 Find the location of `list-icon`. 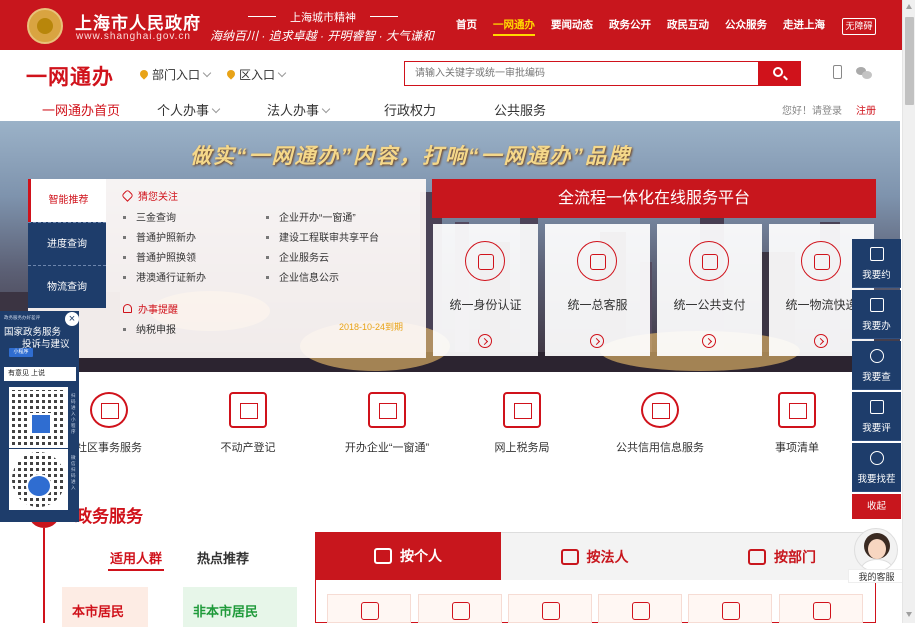

list-icon is located at coordinates (797, 410).